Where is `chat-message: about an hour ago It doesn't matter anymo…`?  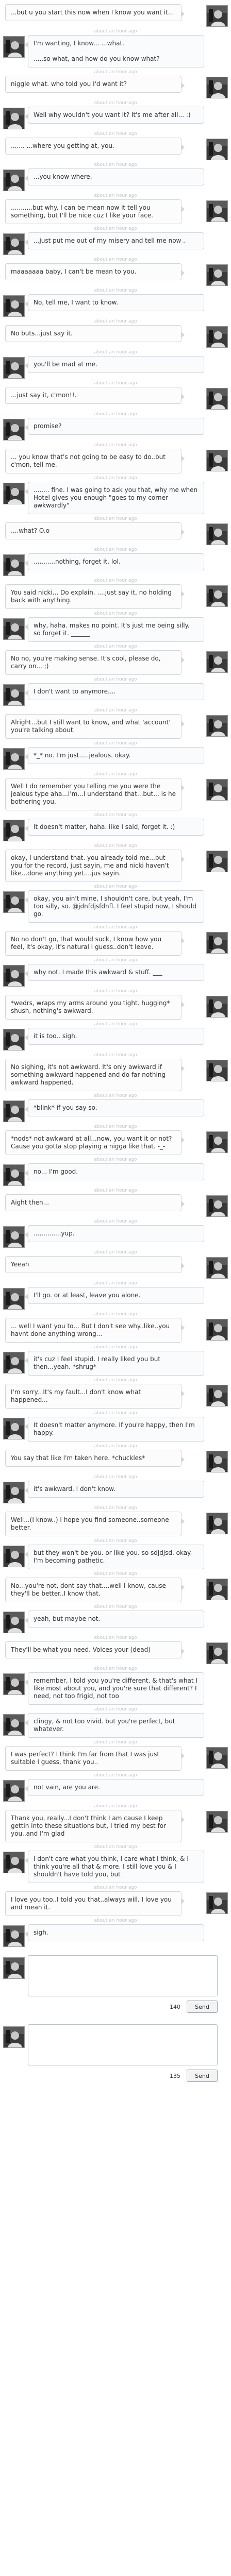
chat-message: about an hour ago It doesn't matter anymo… is located at coordinates (115, 1426).